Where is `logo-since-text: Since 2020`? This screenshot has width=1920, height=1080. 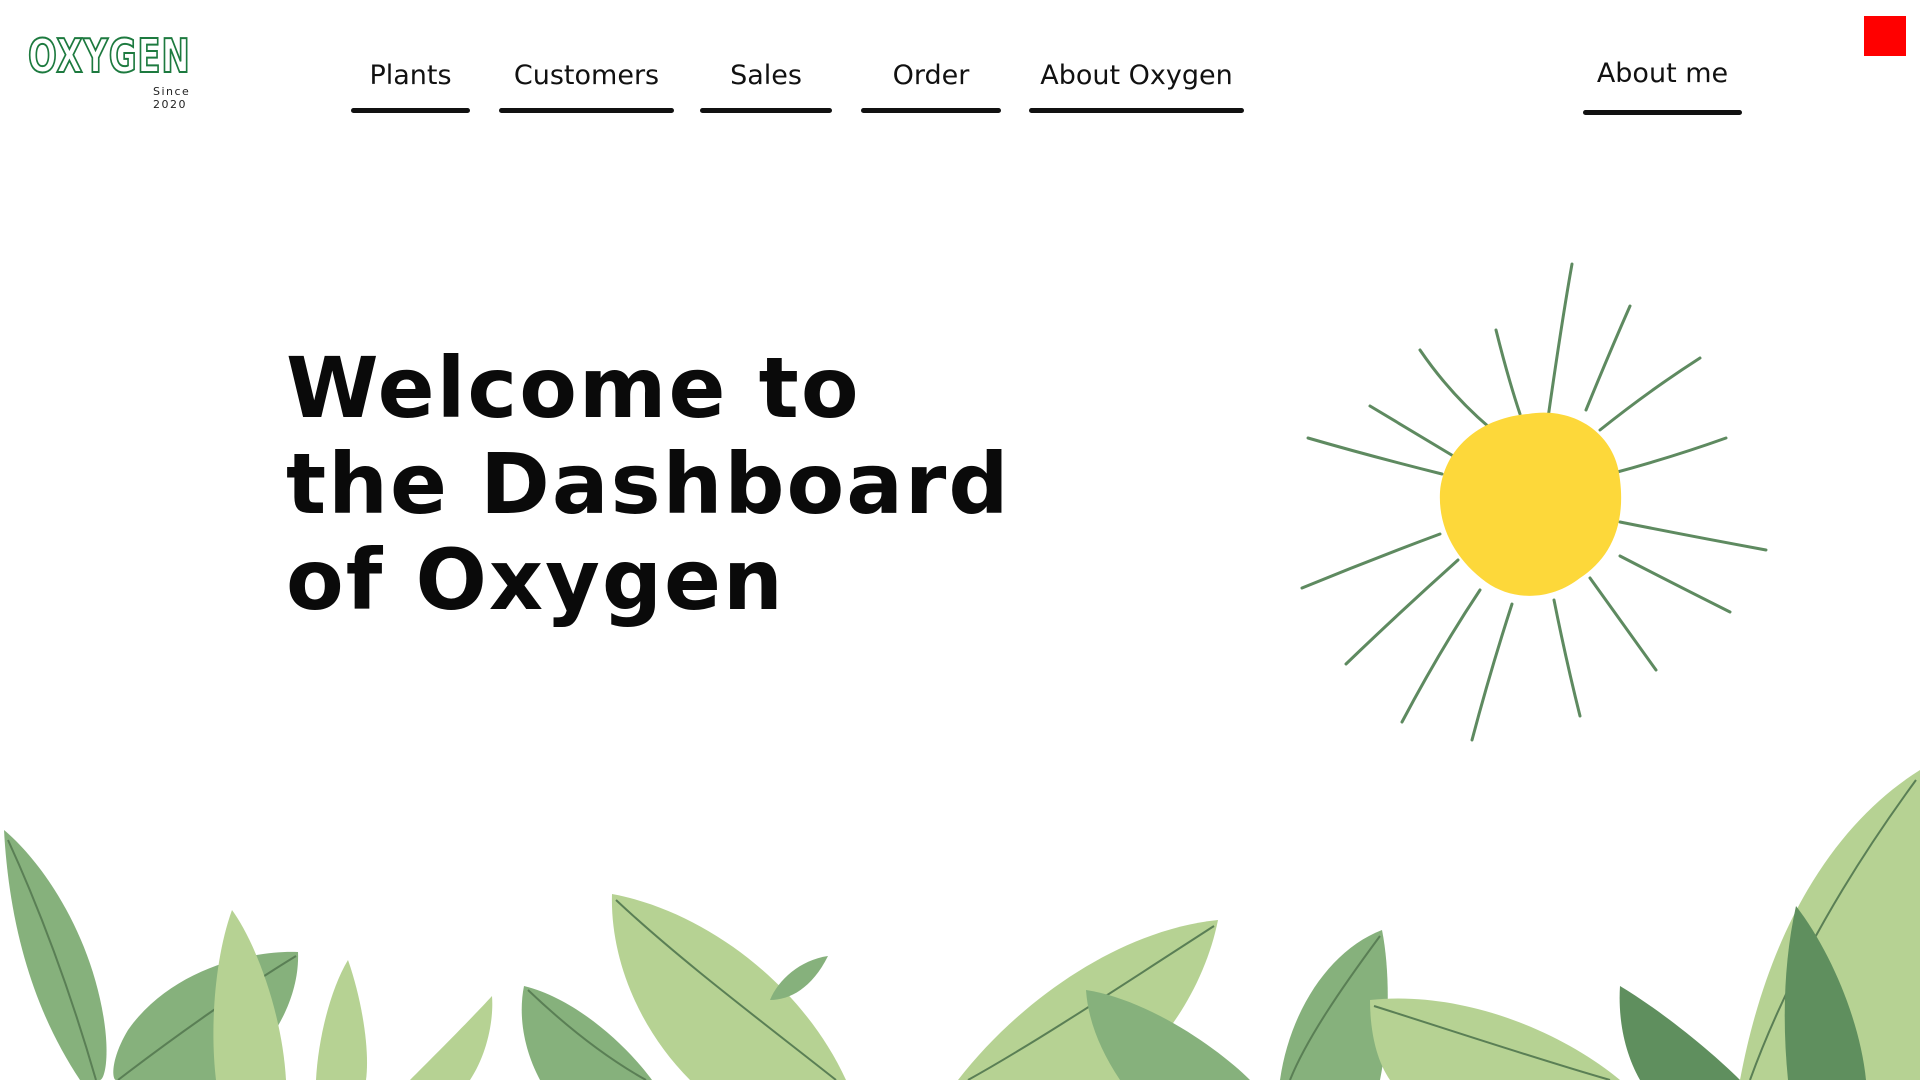 logo-since-text: Since 2020 is located at coordinates (172, 98).